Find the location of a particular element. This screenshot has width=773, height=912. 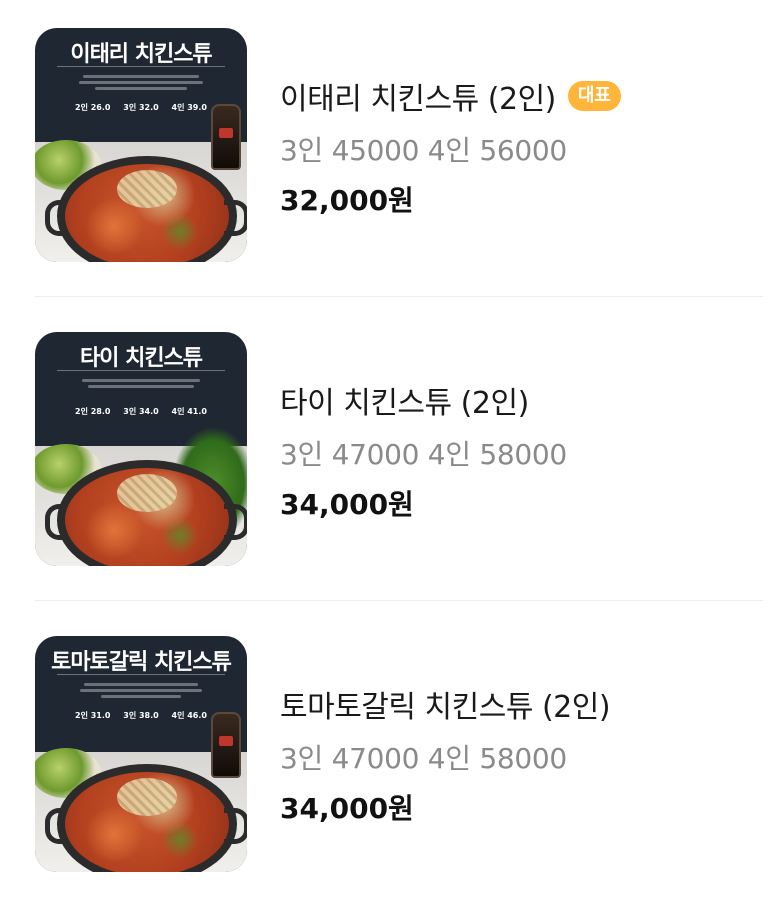

menu-item-price: 32,000원 is located at coordinates (347, 200).